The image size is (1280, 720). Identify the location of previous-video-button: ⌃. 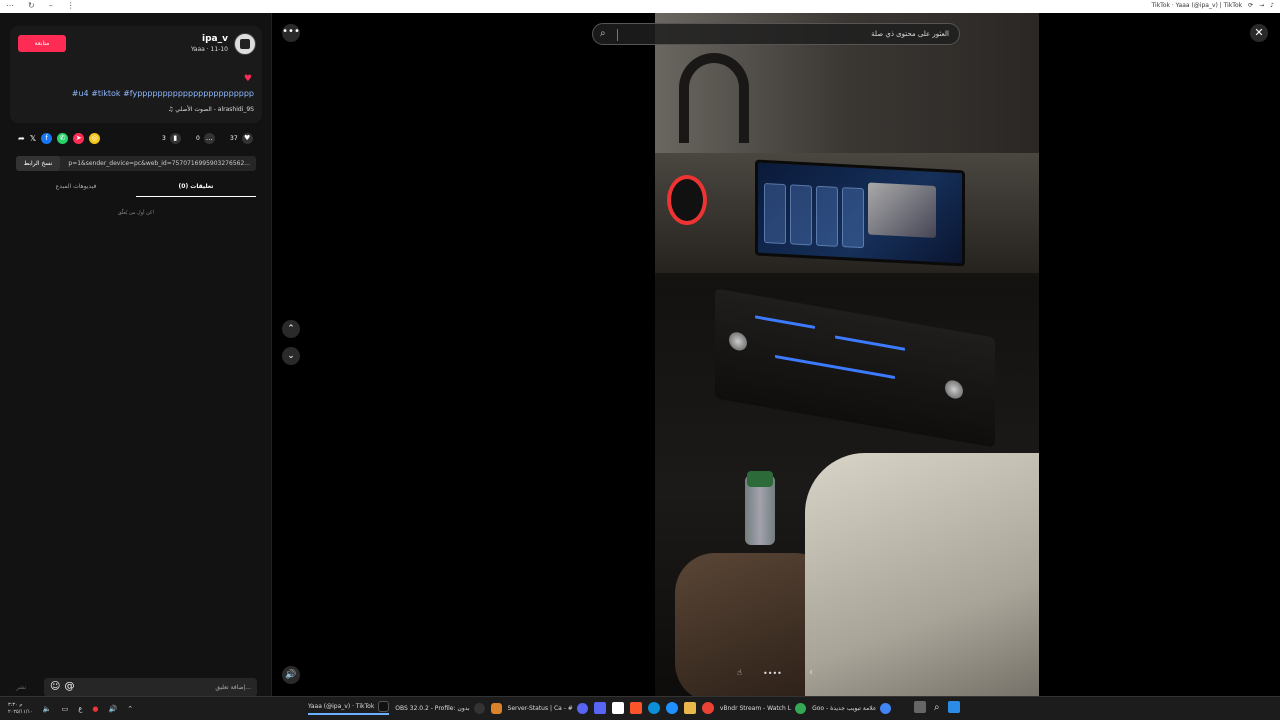
(291, 329).